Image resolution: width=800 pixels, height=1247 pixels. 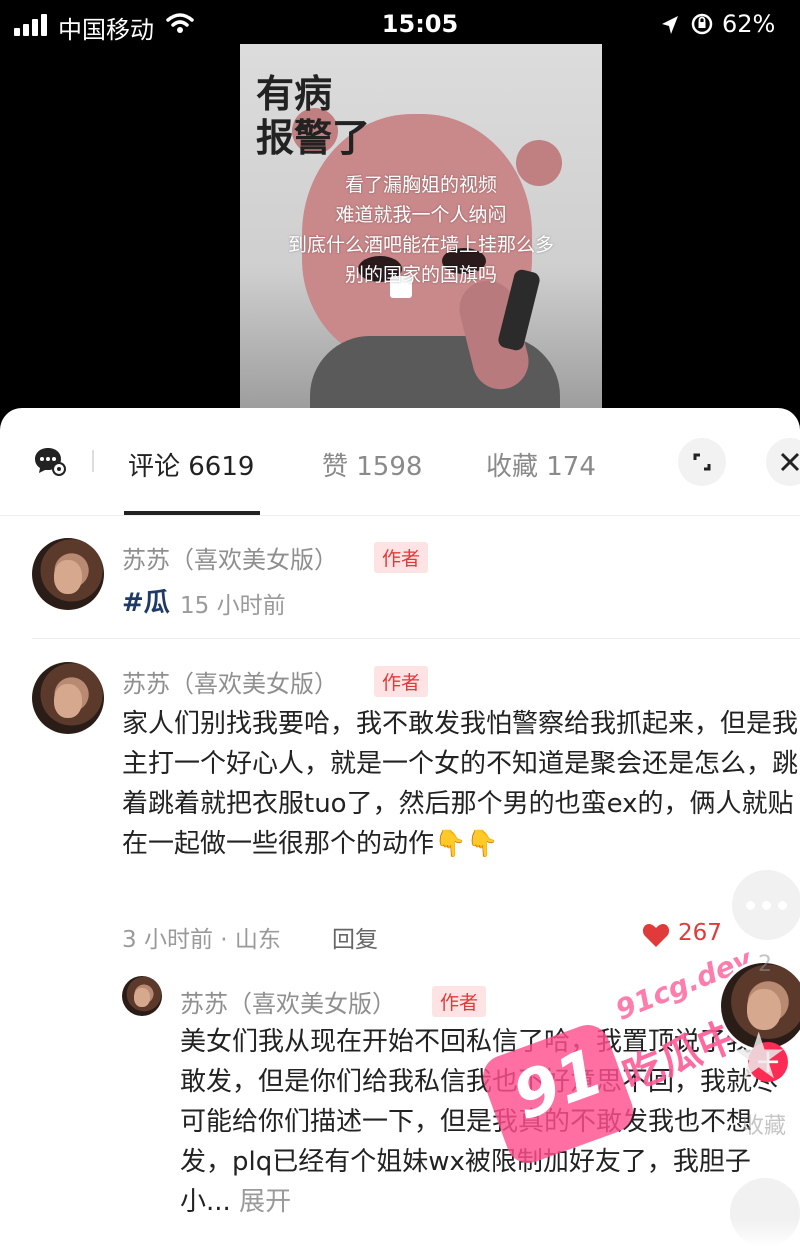 I want to click on favorite-label: 收藏, so click(x=764, y=1126).